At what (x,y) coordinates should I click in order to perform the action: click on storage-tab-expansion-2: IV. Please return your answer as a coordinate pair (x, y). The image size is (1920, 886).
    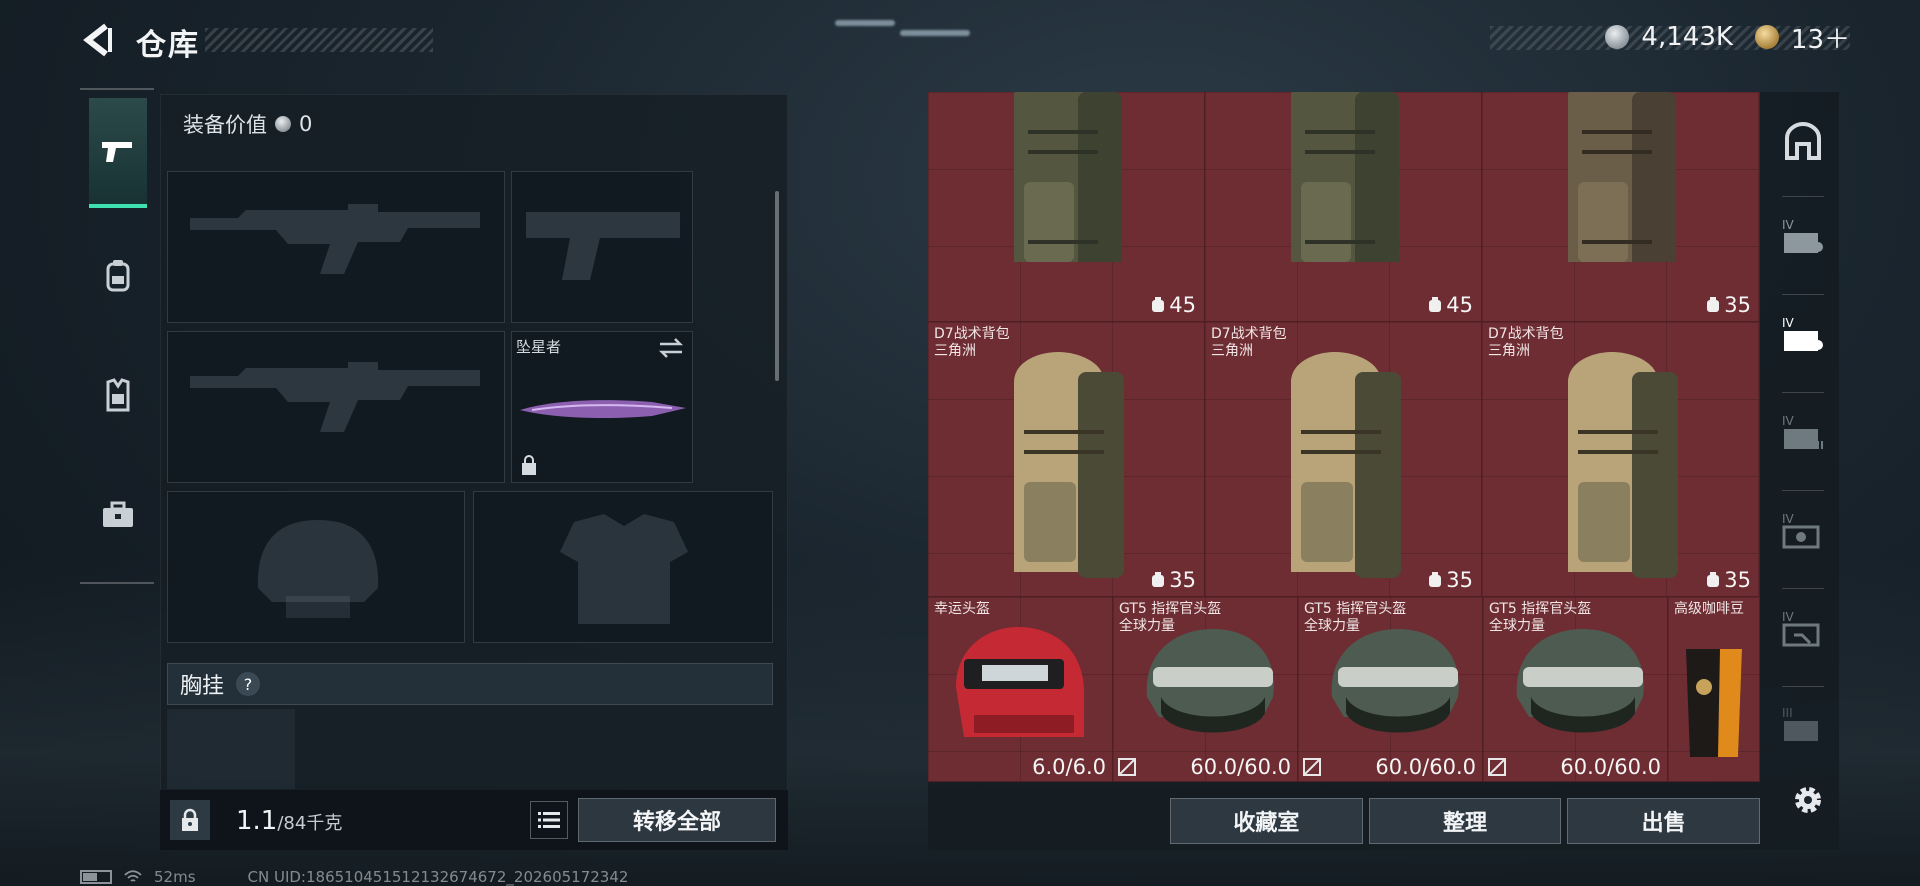
    Looking at the image, I should click on (1803, 335).